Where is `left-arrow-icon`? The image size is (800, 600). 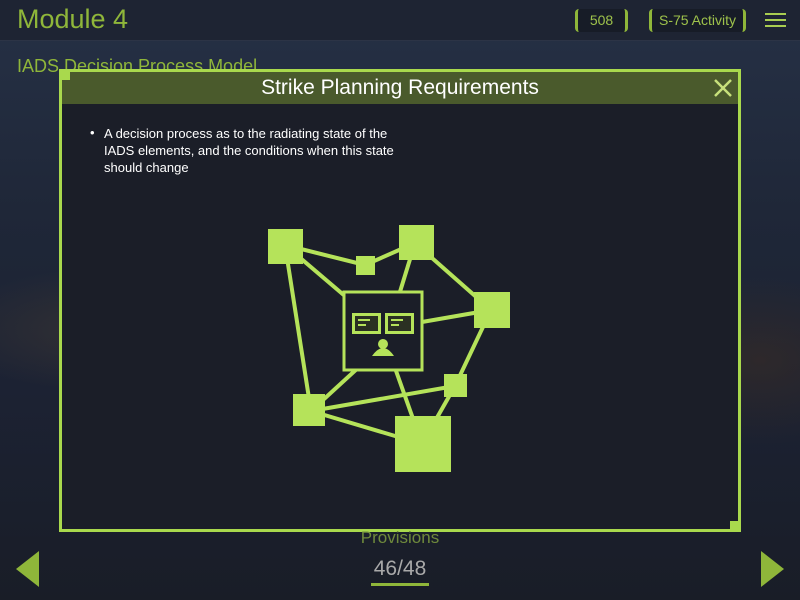
left-arrow-icon is located at coordinates (27, 569).